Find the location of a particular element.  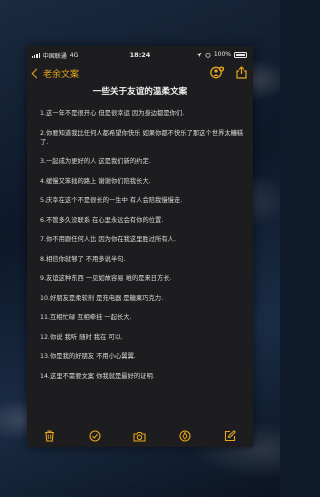

camera-icon is located at coordinates (140, 436).